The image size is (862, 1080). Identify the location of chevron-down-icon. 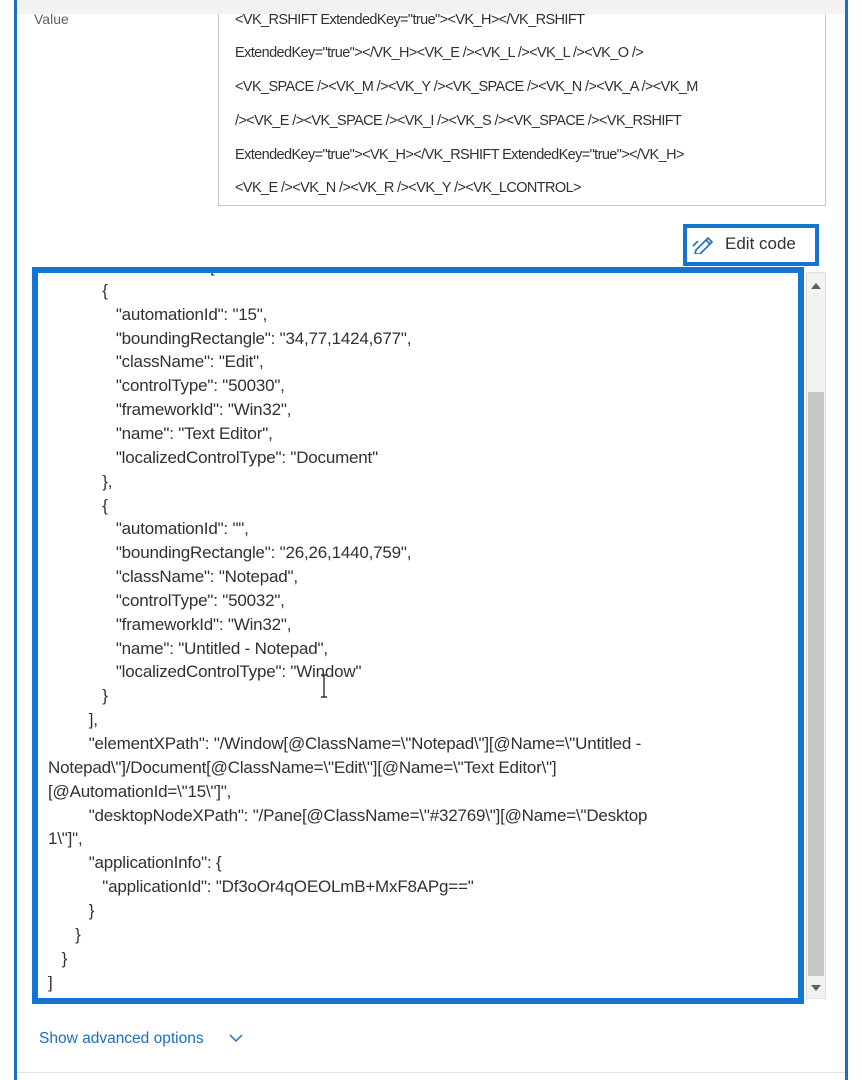
(236, 1038).